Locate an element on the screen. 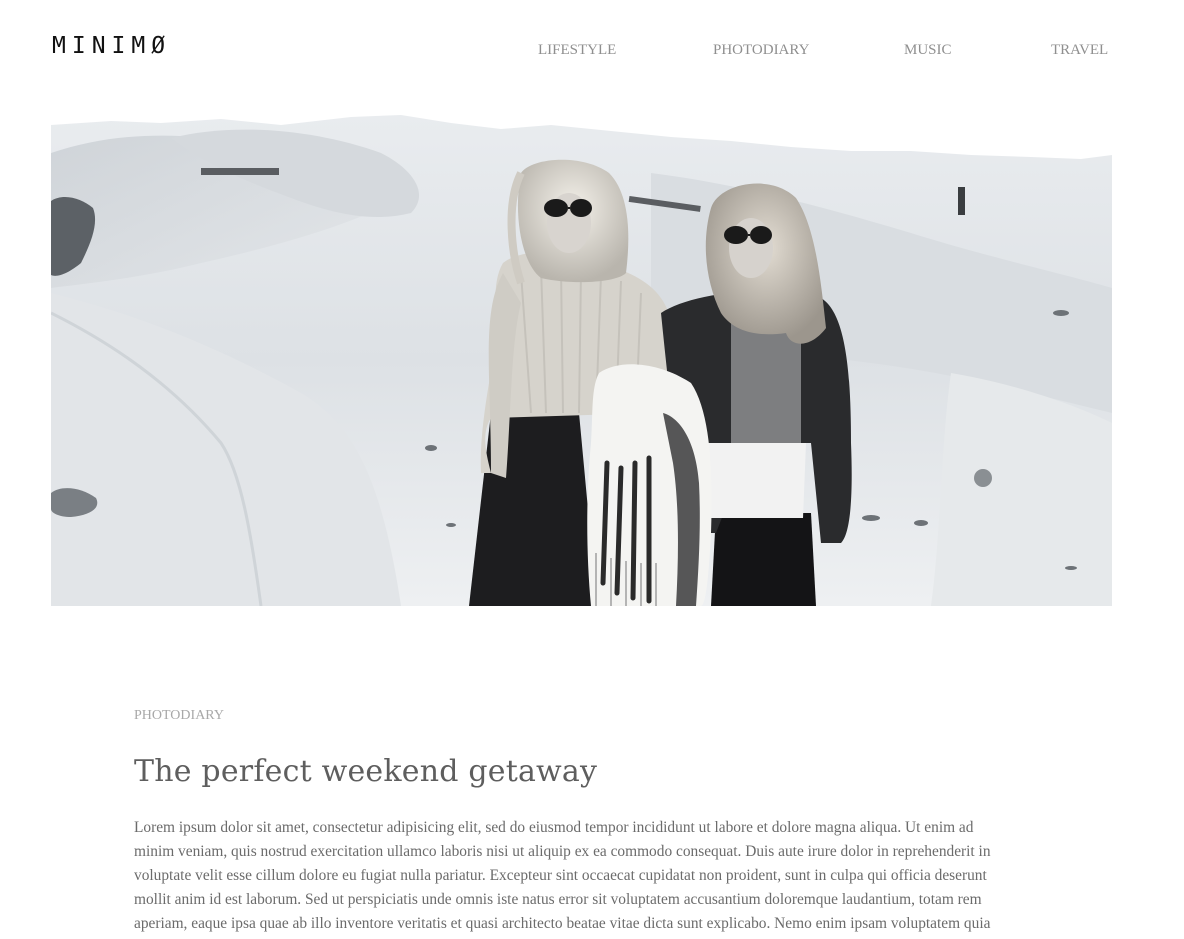  nav-link-music: MUSIC is located at coordinates (928, 50).